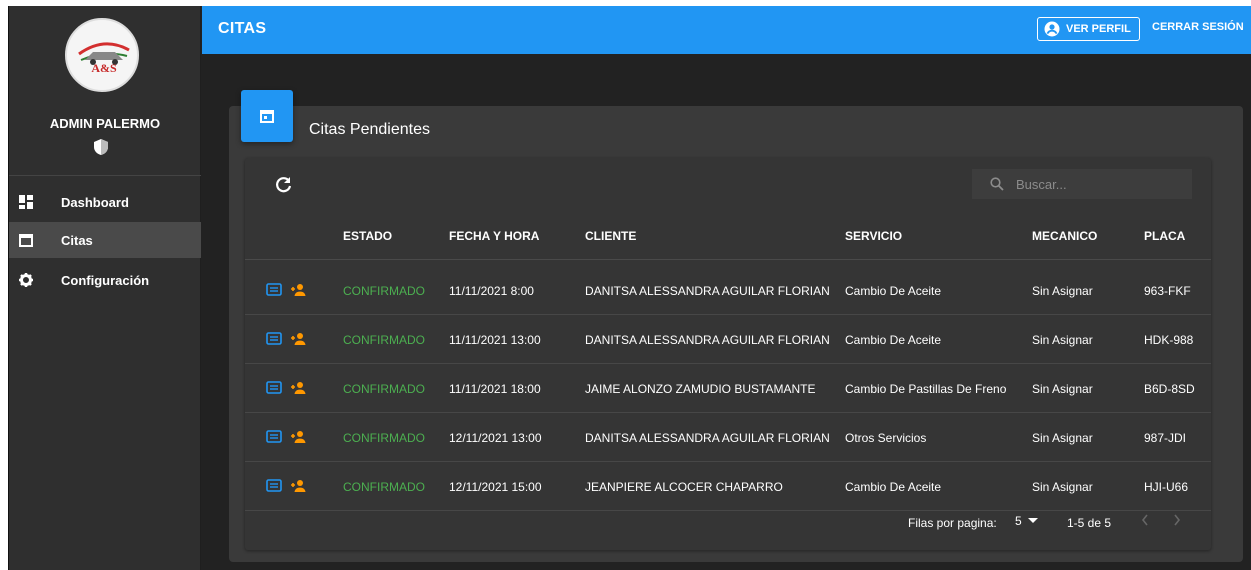  What do you see at coordinates (104, 68) in the screenshot?
I see `logo-text: A&S` at bounding box center [104, 68].